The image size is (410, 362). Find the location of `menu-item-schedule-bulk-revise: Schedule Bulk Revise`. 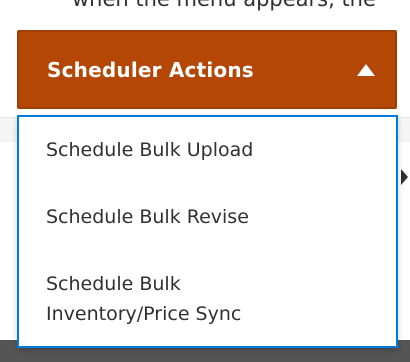

menu-item-schedule-bulk-revise: Schedule Bulk Revise is located at coordinates (147, 217).